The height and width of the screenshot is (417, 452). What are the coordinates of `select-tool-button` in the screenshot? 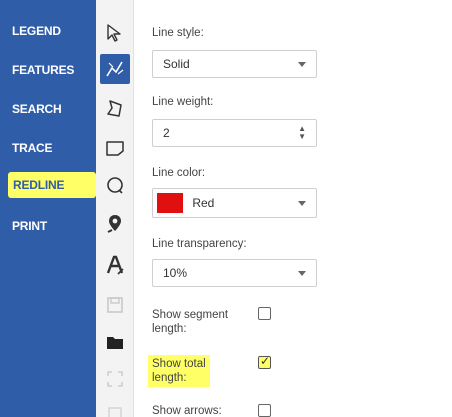 It's located at (115, 33).